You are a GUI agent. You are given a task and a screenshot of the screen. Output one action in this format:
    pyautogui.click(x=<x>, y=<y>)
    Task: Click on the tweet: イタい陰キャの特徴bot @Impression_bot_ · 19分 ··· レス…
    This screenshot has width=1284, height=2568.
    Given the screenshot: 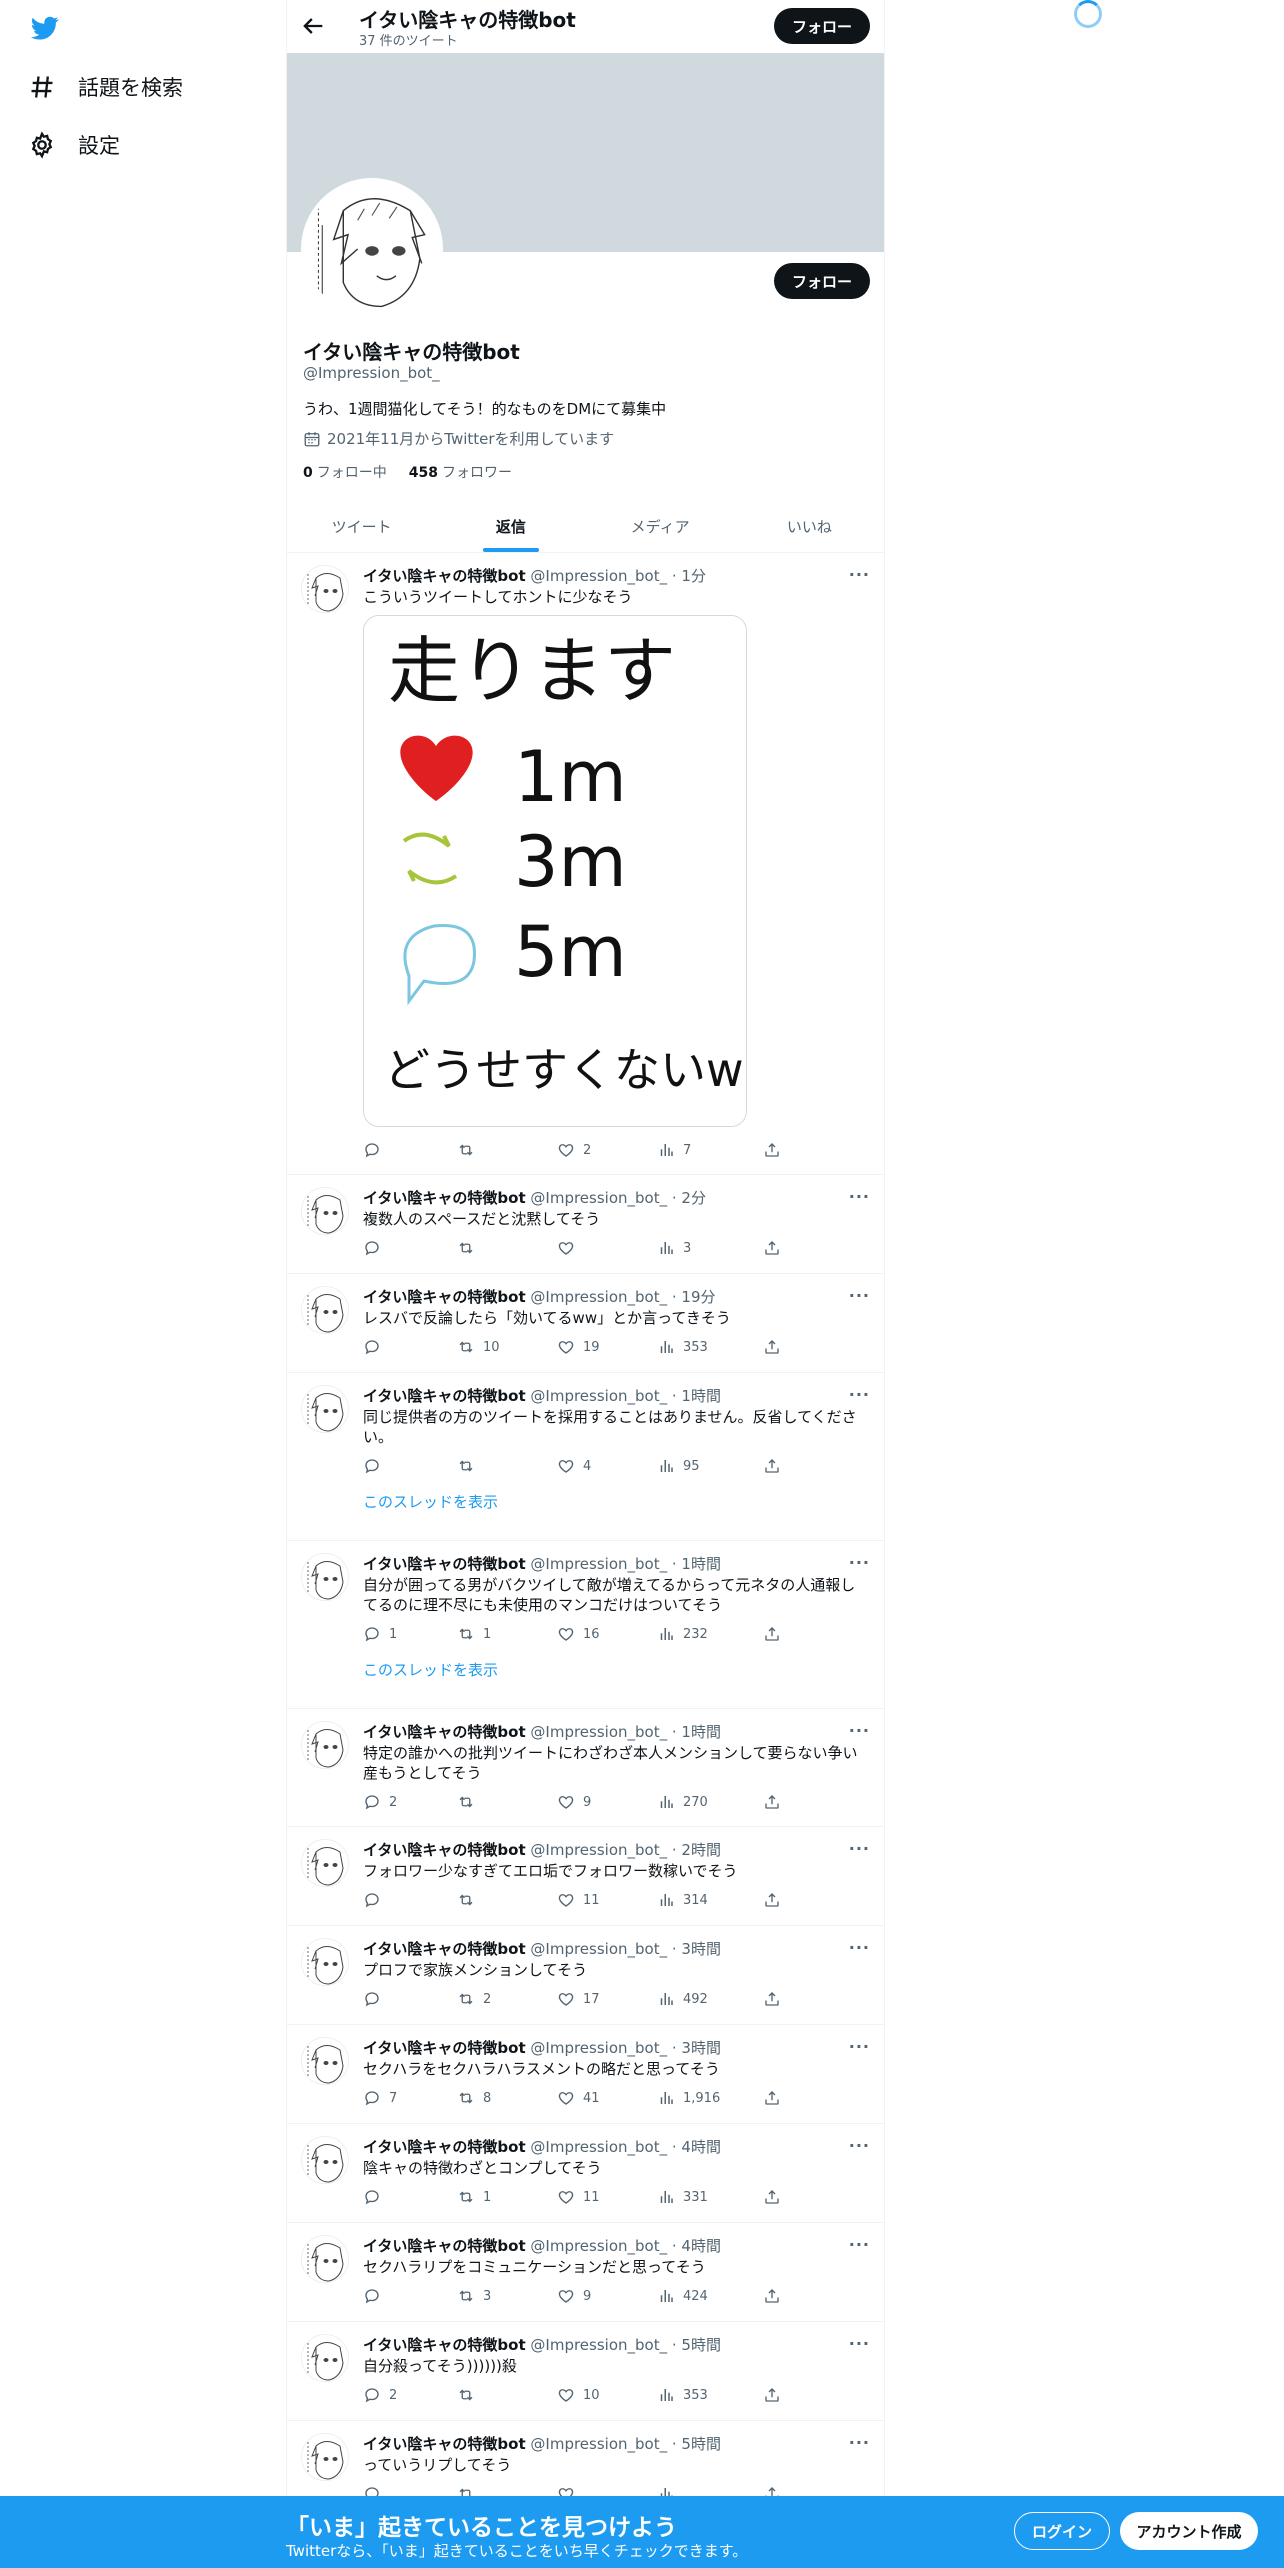 What is the action you would take?
    pyautogui.click(x=585, y=1323)
    